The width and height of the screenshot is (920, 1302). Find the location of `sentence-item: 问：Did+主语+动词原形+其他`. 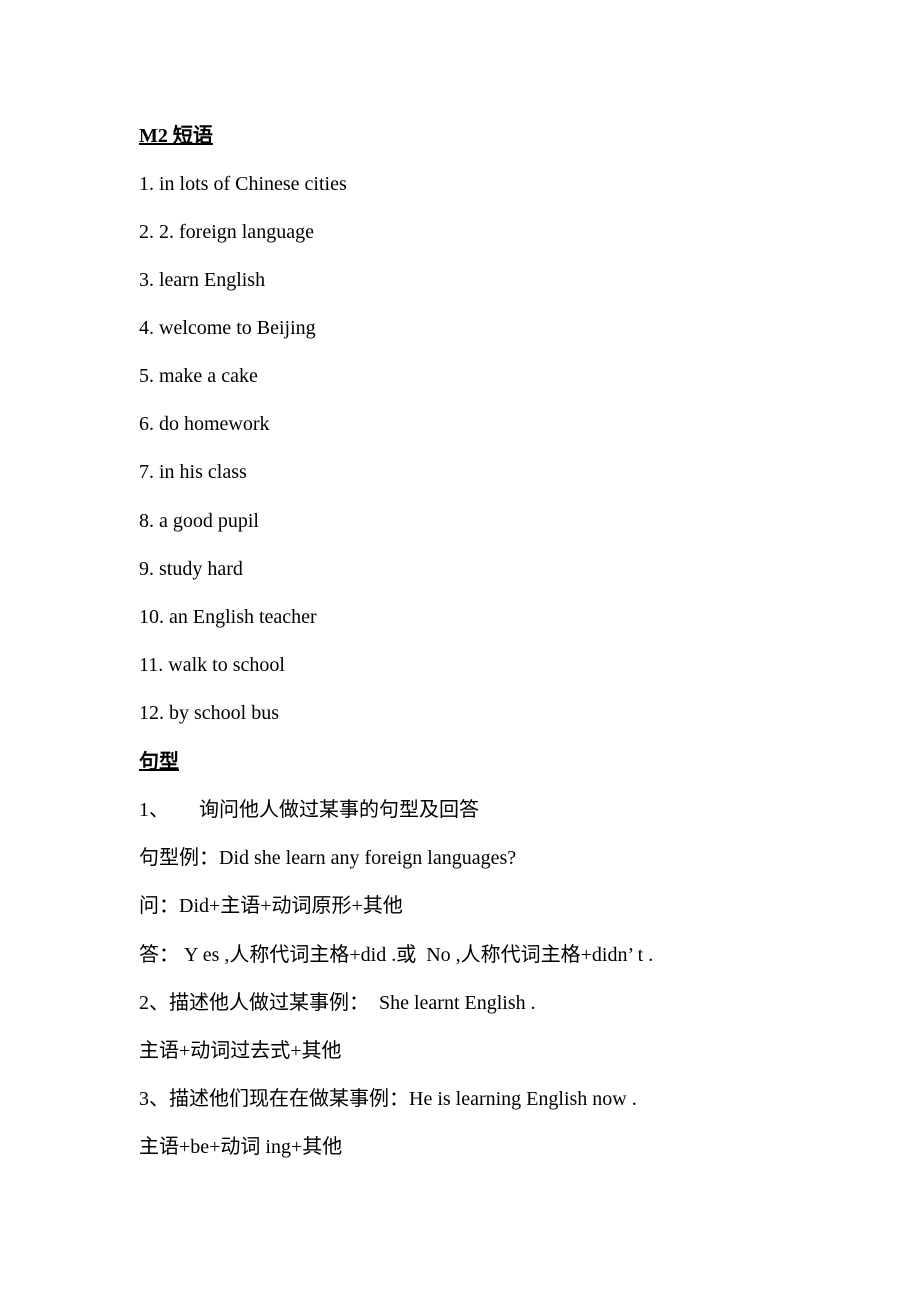

sentence-item: 问：Did+主语+动词原形+其他 is located at coordinates (271, 906).